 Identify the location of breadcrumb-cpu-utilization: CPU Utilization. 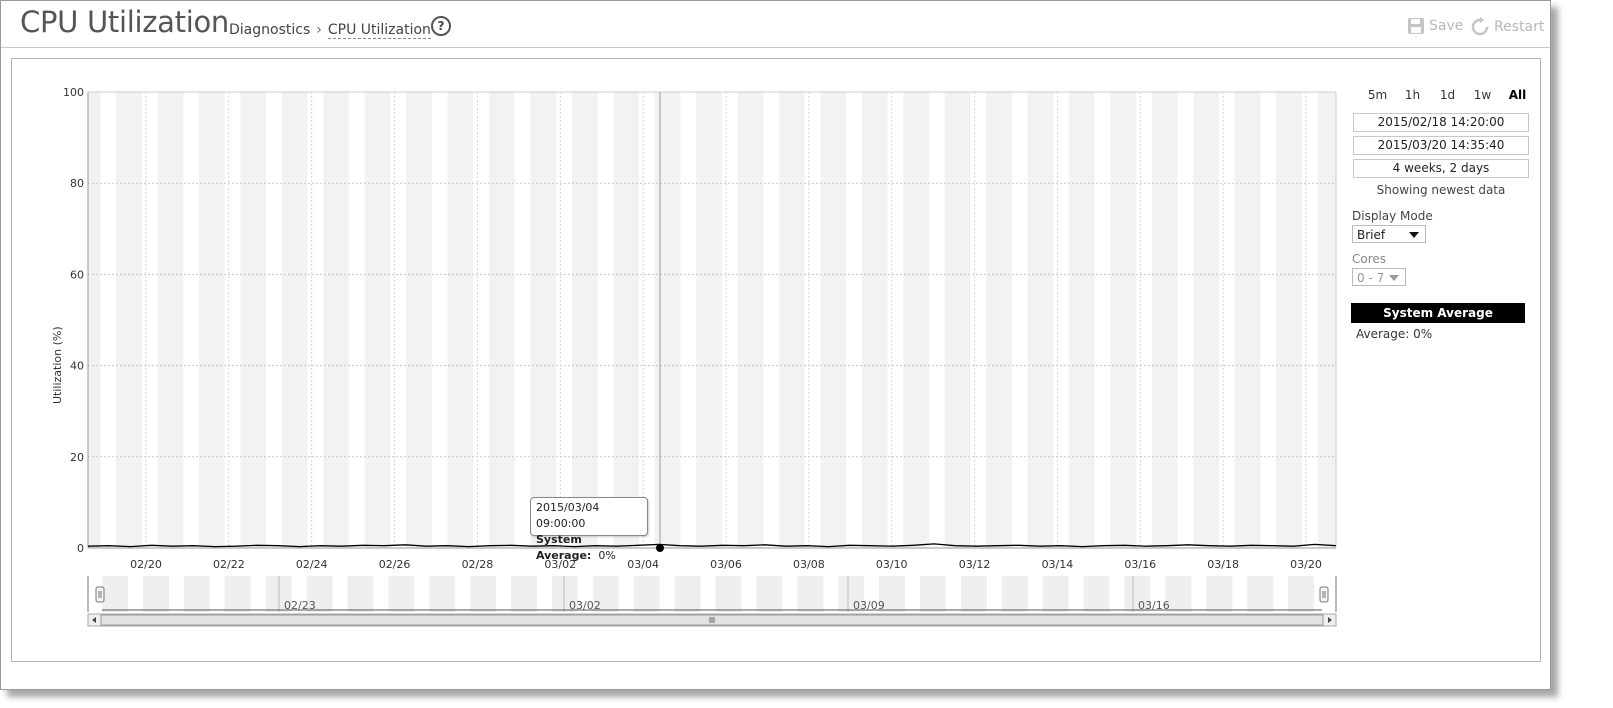
(379, 30).